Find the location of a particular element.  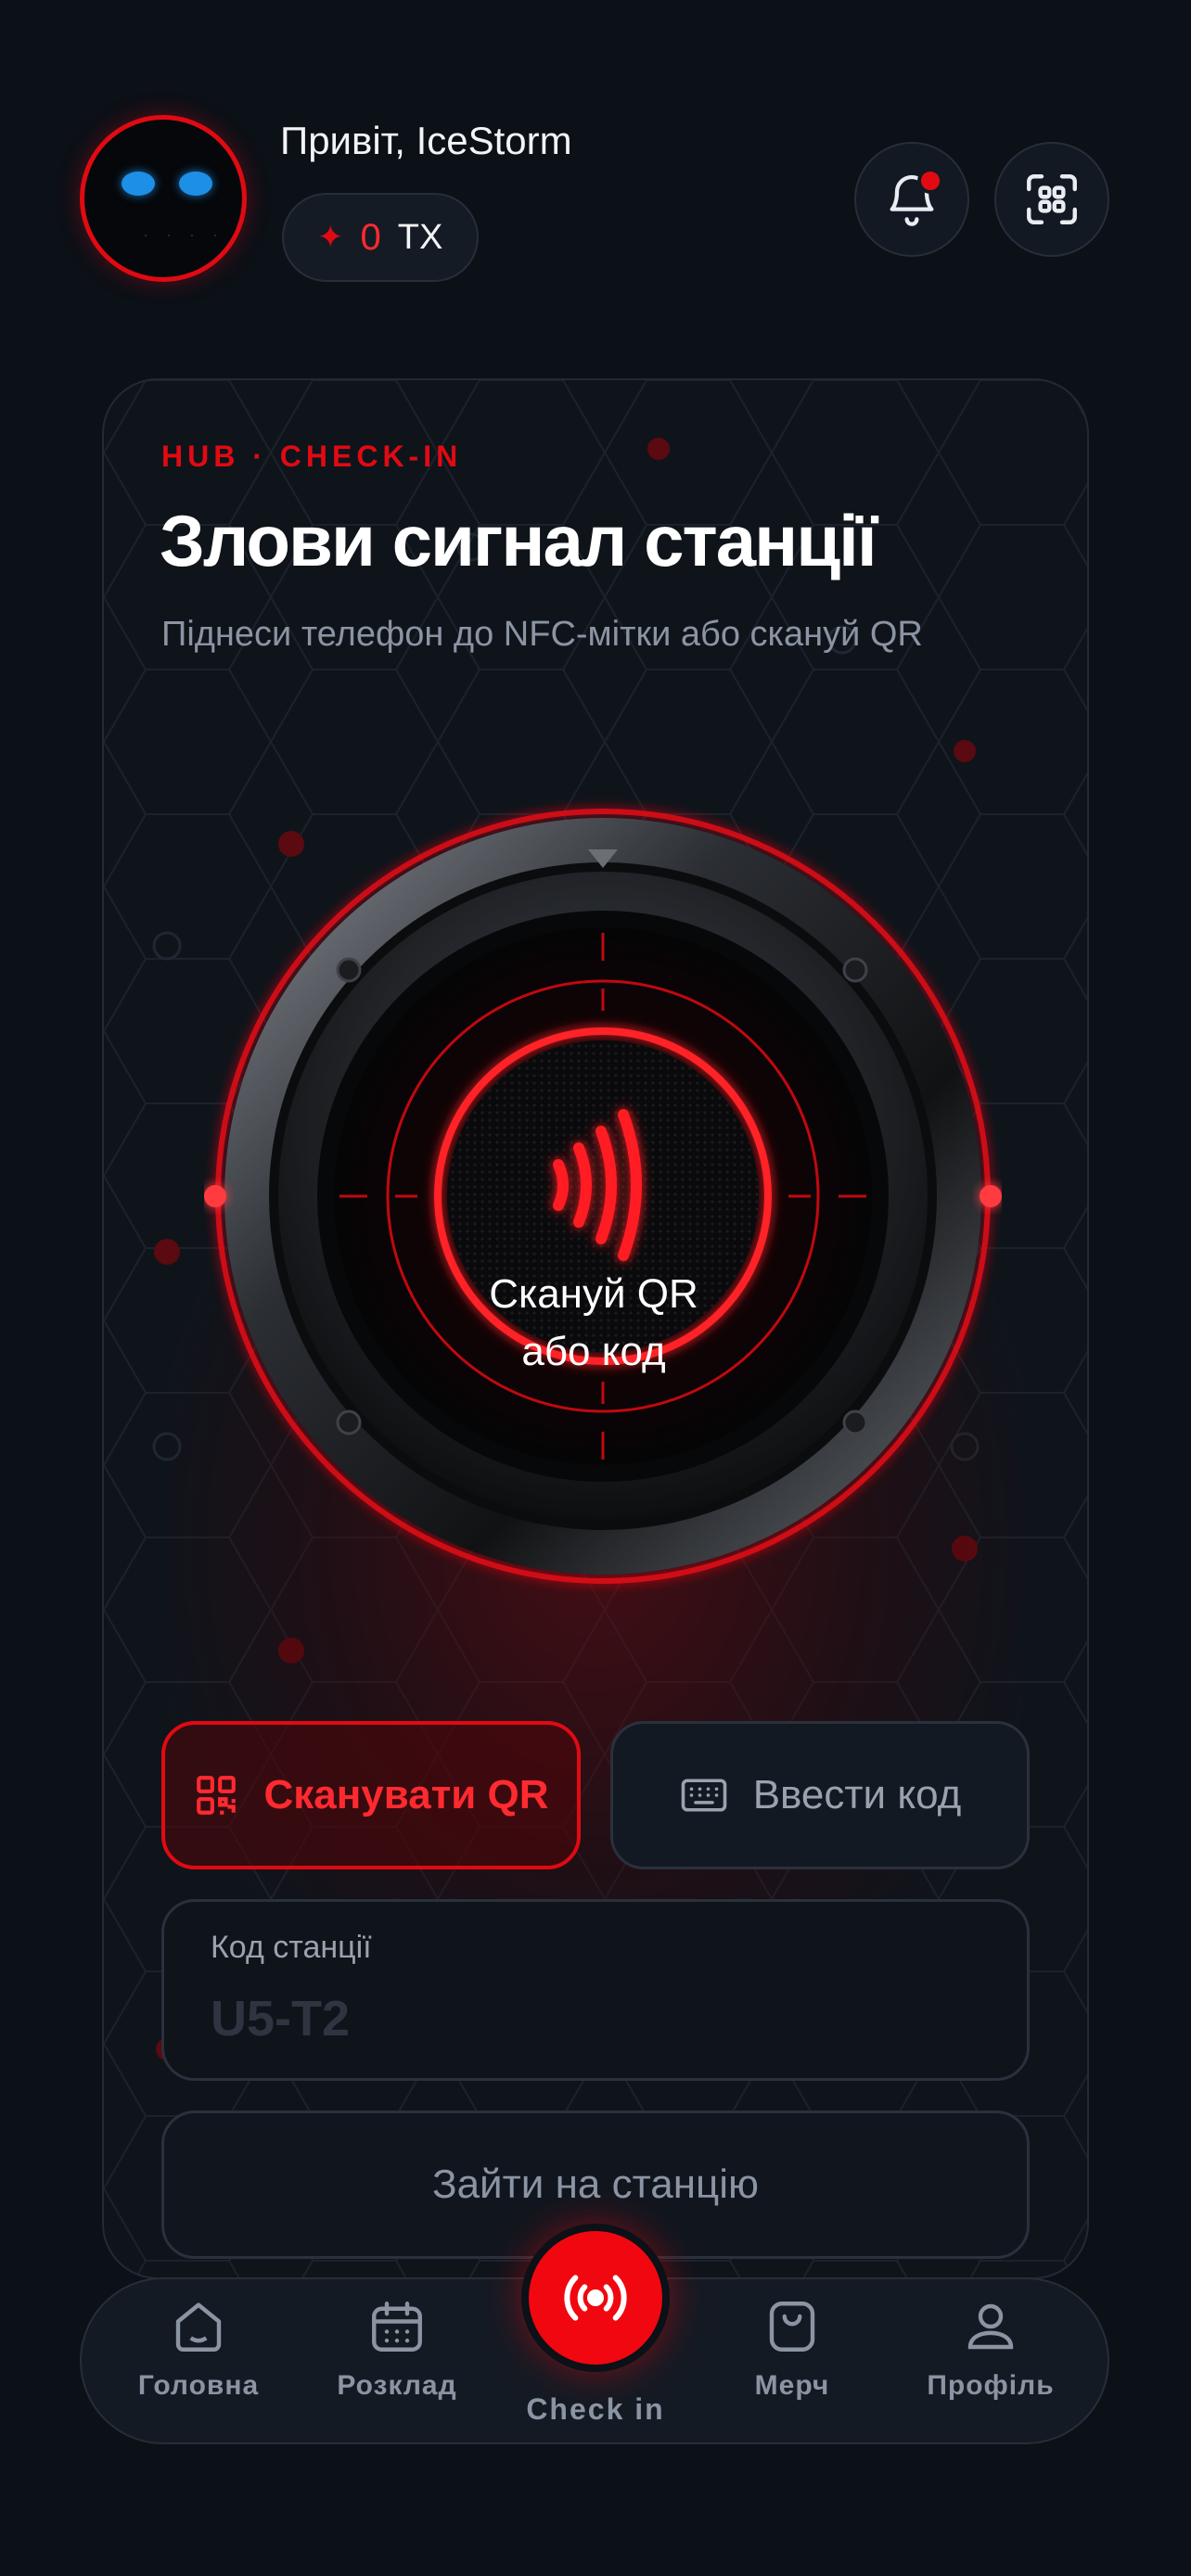

tab-home: Головна is located at coordinates (198, 2366).